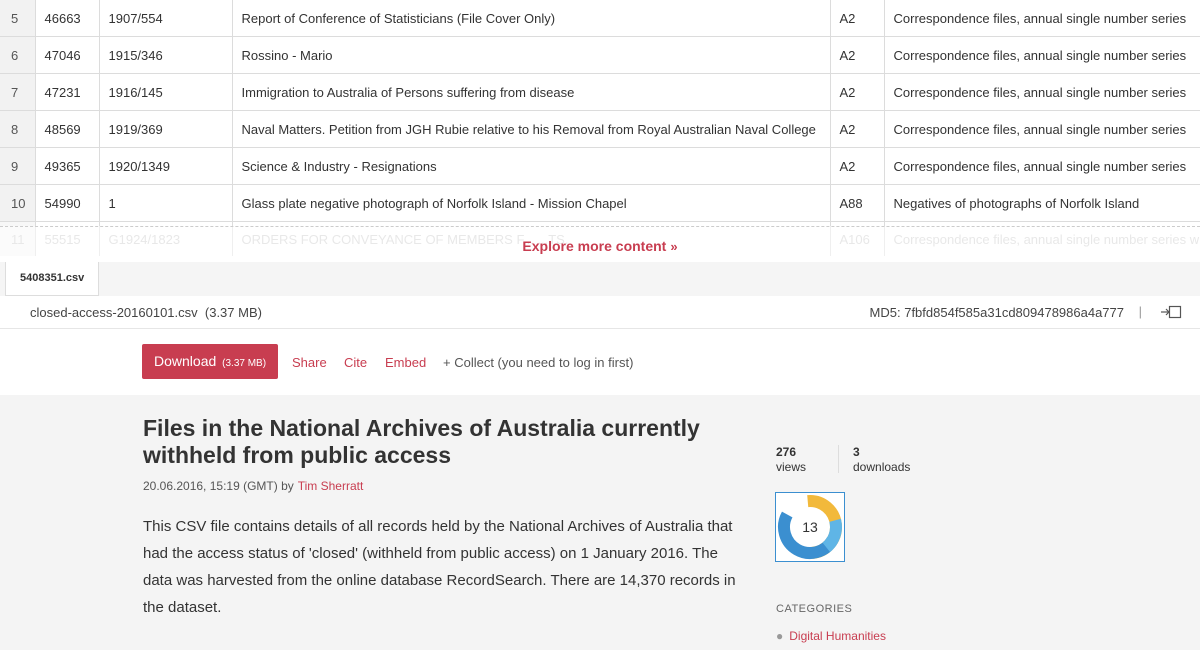 This screenshot has height=650, width=1200. I want to click on double-chevron-down-icon: », so click(674, 246).